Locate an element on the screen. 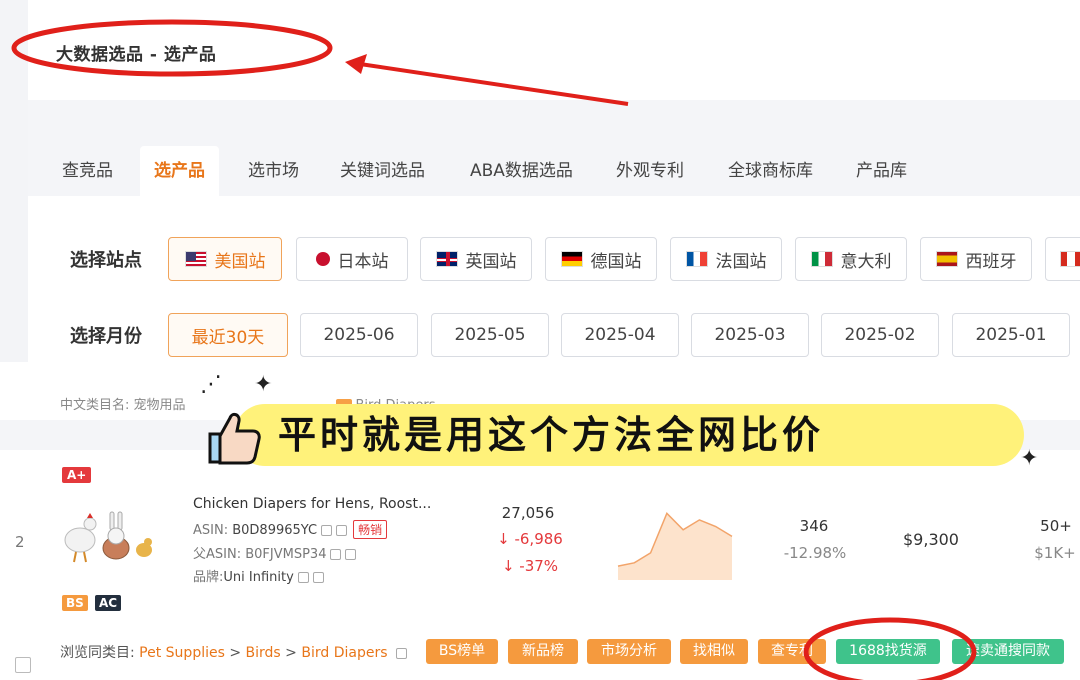 The height and width of the screenshot is (680, 1080). tab-bar: 查竞品 选产品 选市场 关键词选品 ABA数据选品 外观专利 全球商标库 产品库 is located at coordinates (554, 169).